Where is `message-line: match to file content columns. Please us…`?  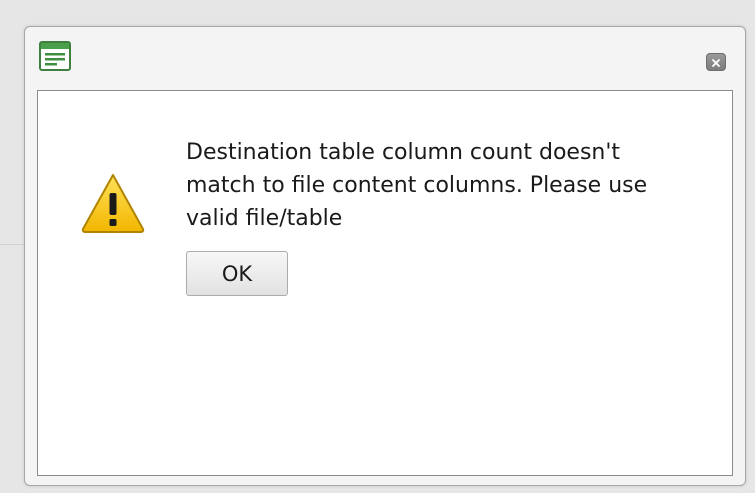
message-line: match to file content columns. Please us… is located at coordinates (417, 185).